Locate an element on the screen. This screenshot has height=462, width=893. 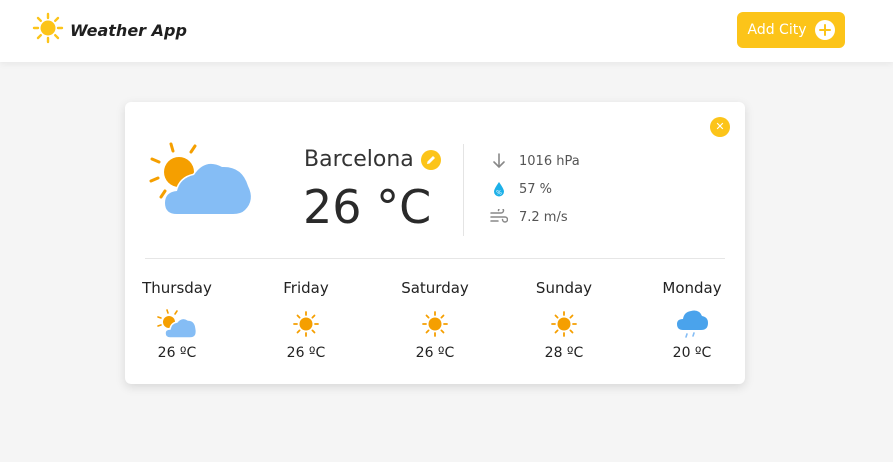
add-city-label: Add City is located at coordinates (777, 30).